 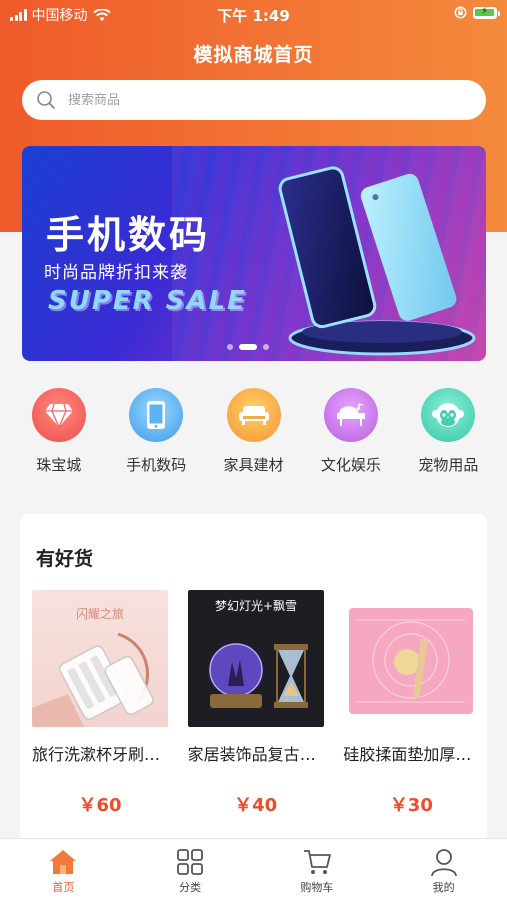 What do you see at coordinates (46, 100) in the screenshot?
I see `search-icon` at bounding box center [46, 100].